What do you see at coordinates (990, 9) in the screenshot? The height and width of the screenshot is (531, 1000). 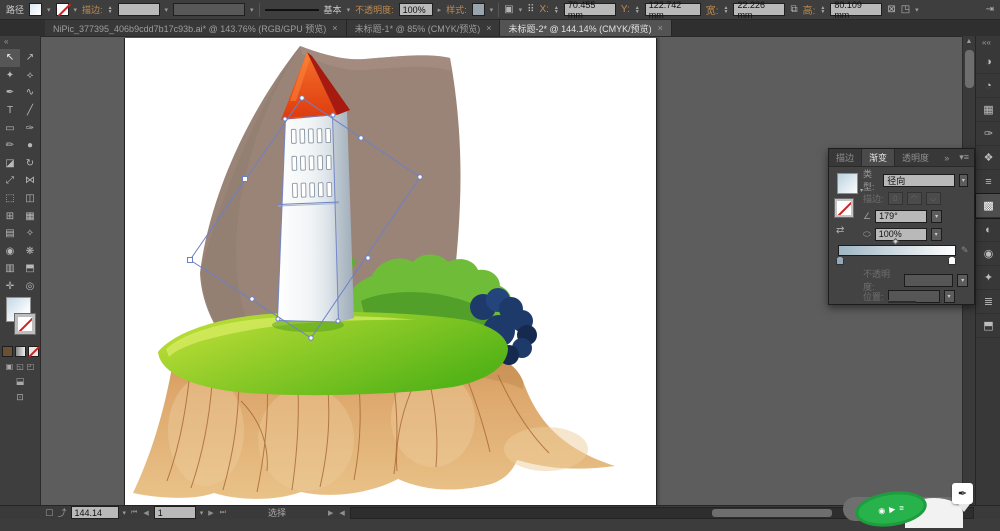 I see `panel-collapse-icon: ⇥` at bounding box center [990, 9].